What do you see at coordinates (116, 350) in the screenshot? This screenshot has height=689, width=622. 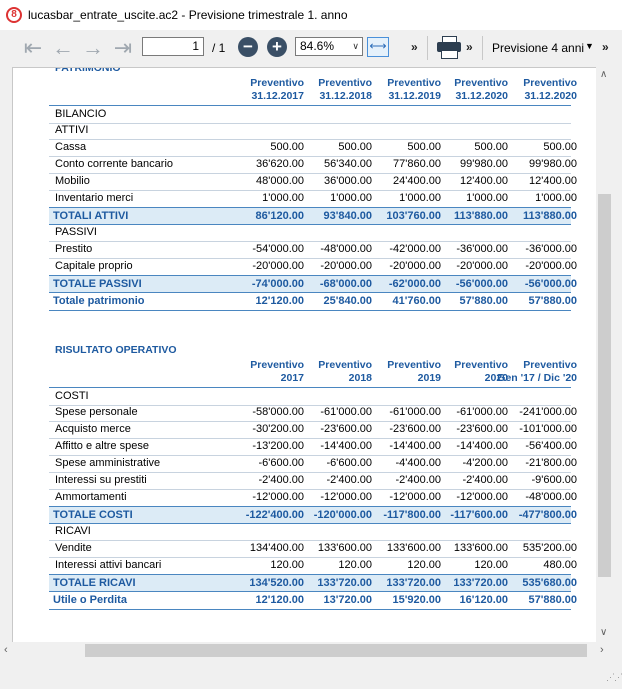 I see `risultato-section-title: RISULTATO OPERATIVO` at bounding box center [116, 350].